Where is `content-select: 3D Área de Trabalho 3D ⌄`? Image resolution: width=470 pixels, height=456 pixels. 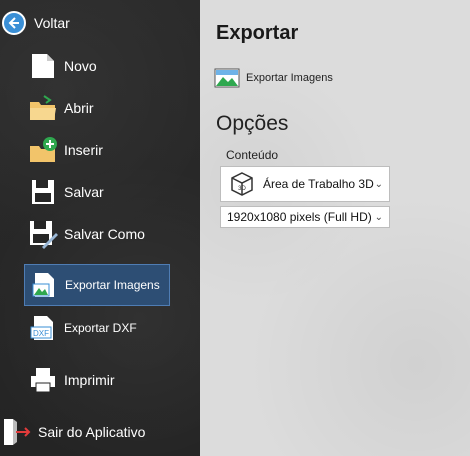 content-select: 3D Área de Trabalho 3D ⌄ is located at coordinates (305, 184).